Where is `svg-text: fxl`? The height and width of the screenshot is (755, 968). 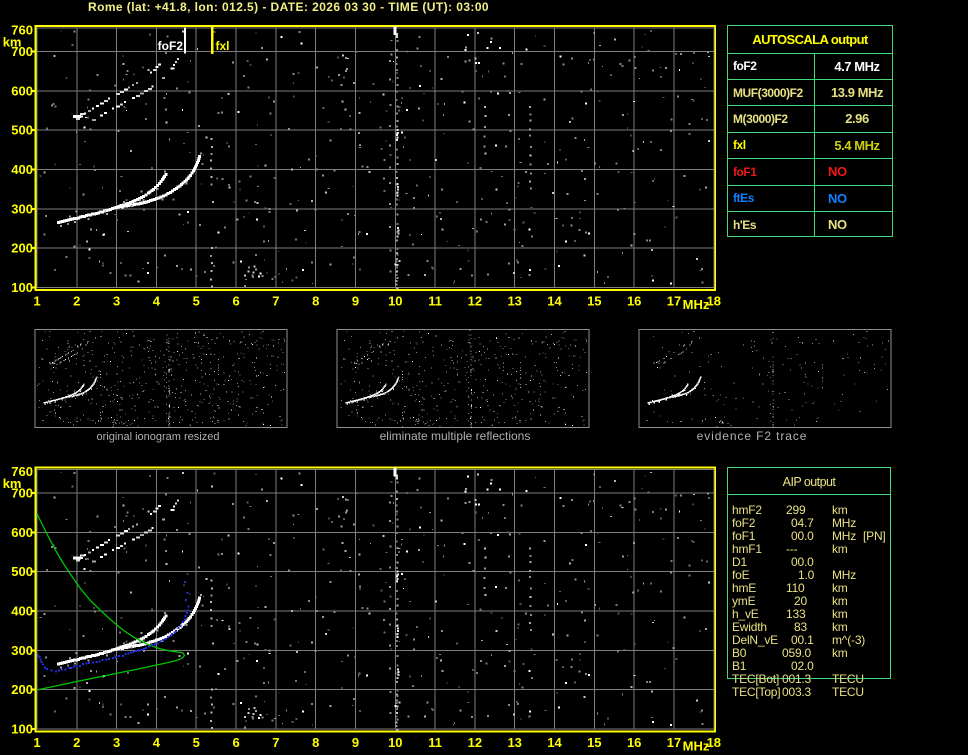 svg-text: fxl is located at coordinates (223, 46).